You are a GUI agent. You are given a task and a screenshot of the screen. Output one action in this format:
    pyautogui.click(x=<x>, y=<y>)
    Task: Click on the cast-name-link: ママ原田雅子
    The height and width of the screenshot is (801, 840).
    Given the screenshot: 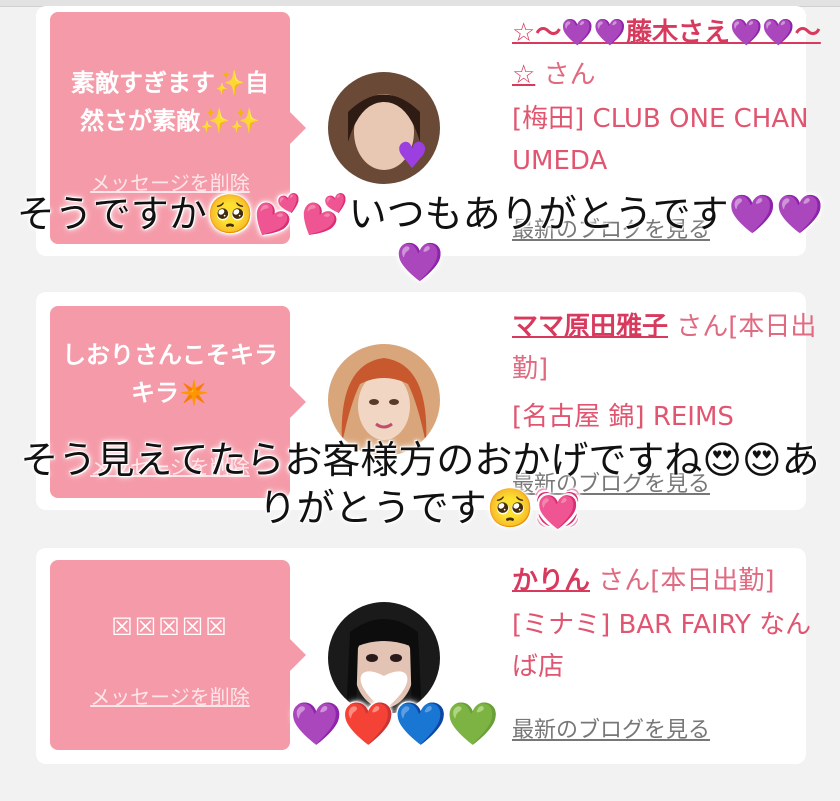 What is the action you would take?
    pyautogui.click(x=590, y=327)
    